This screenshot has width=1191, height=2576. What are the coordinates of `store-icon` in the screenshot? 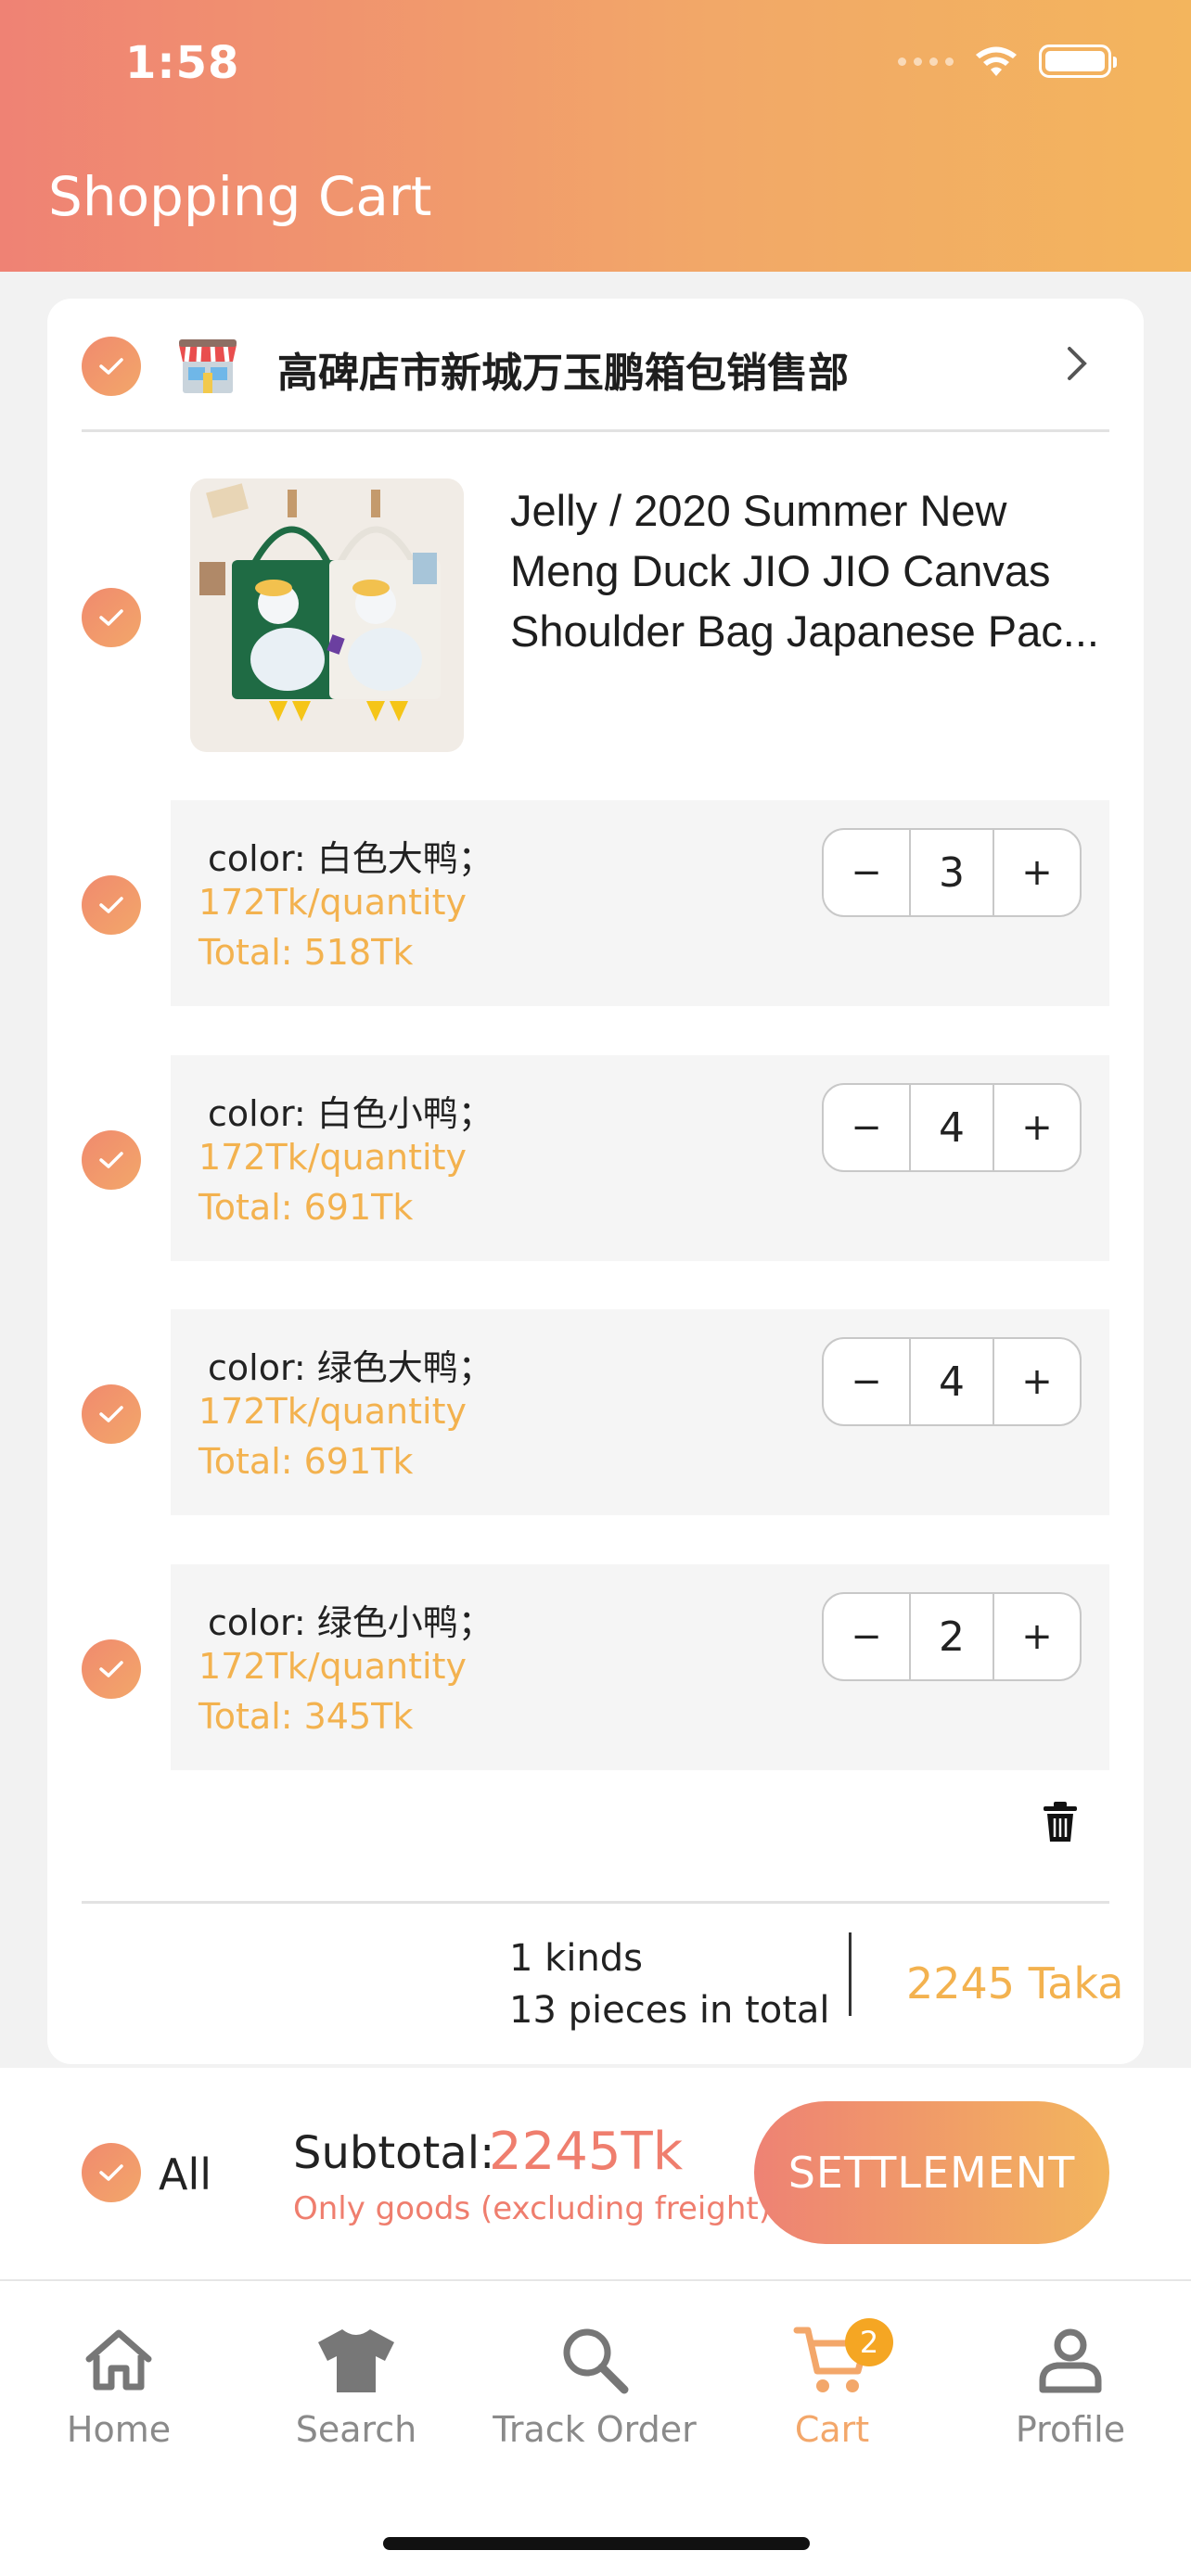 It's located at (208, 366).